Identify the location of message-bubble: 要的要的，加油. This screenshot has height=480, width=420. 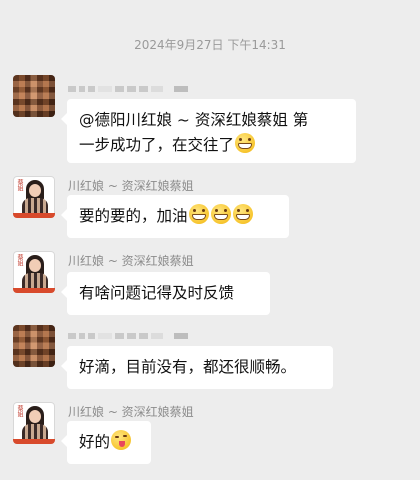
(175, 216).